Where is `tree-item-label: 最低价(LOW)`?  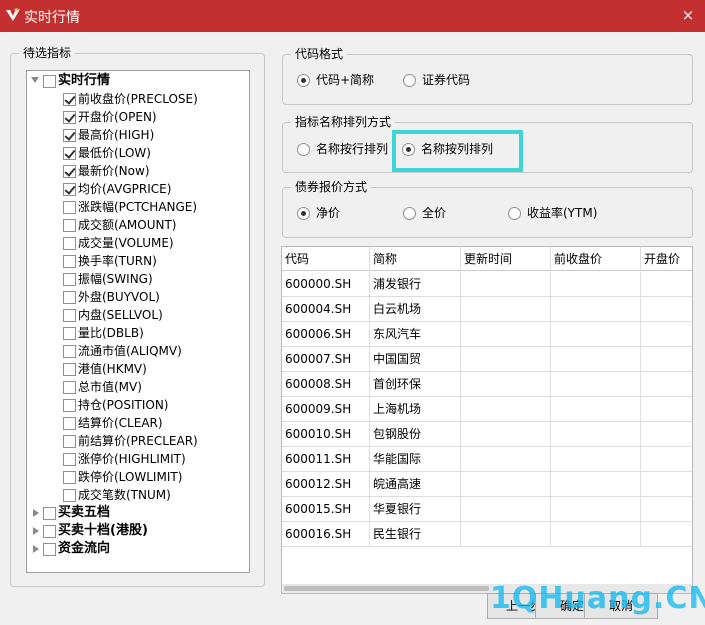
tree-item-label: 最低价(LOW) is located at coordinates (114, 153).